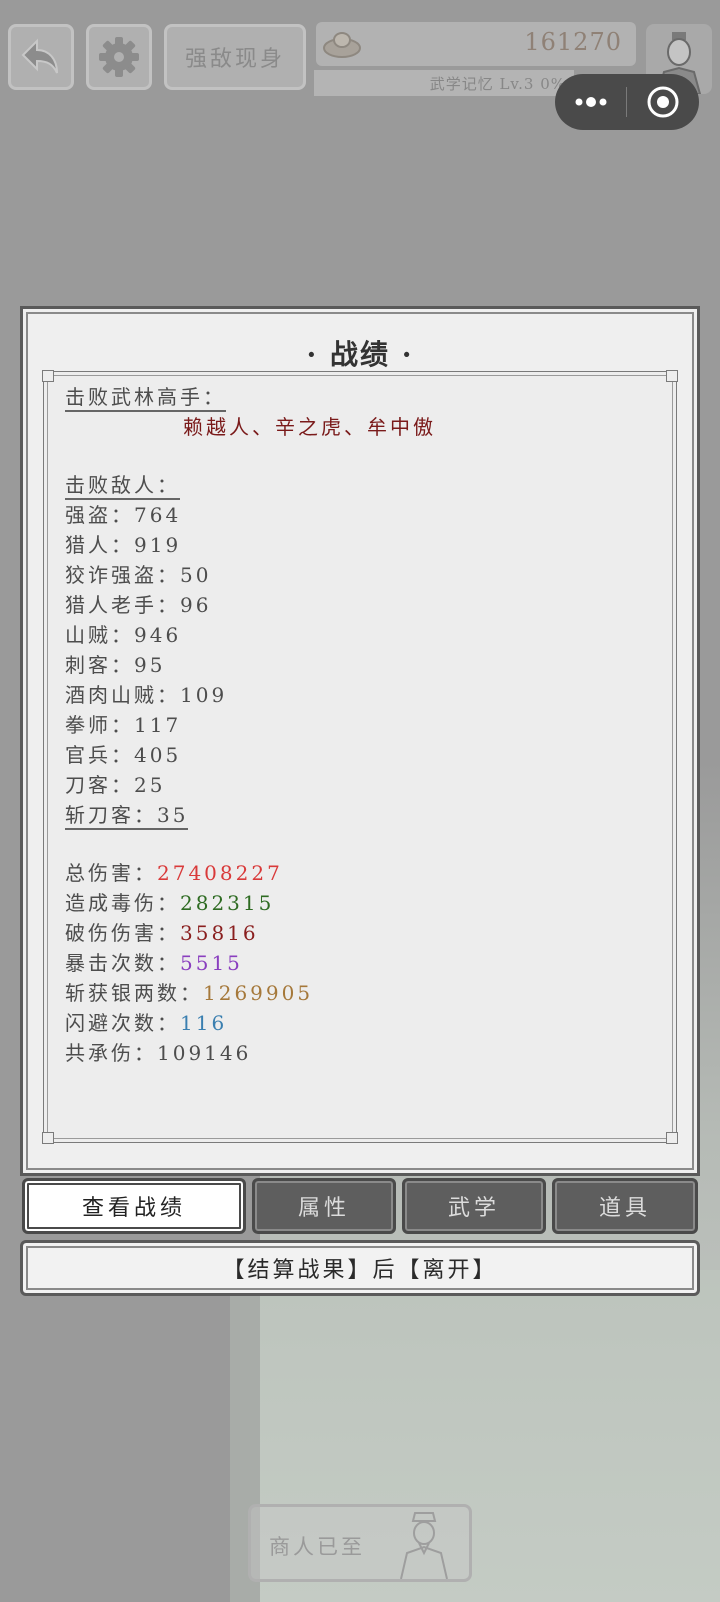 The height and width of the screenshot is (1602, 720). I want to click on enemy-entry: 斩刀客：35, so click(127, 816).